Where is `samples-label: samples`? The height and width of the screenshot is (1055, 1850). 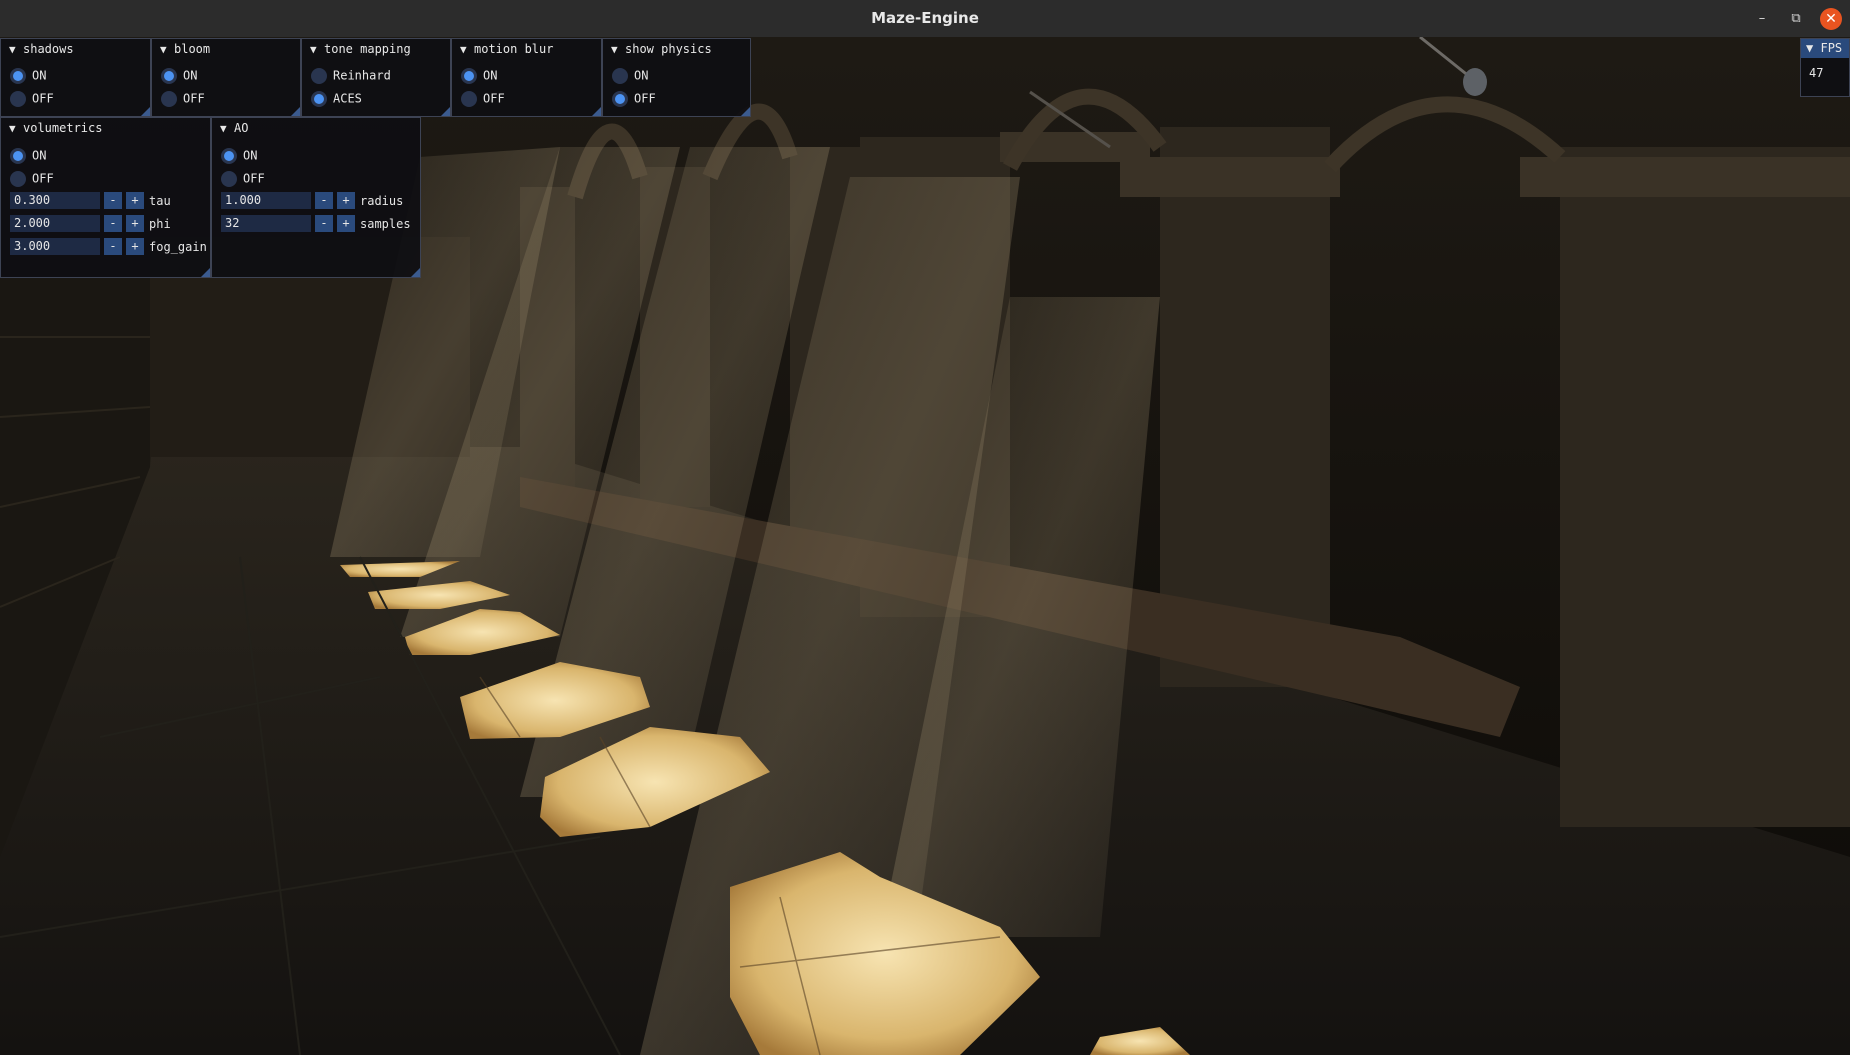 samples-label: samples is located at coordinates (385, 223).